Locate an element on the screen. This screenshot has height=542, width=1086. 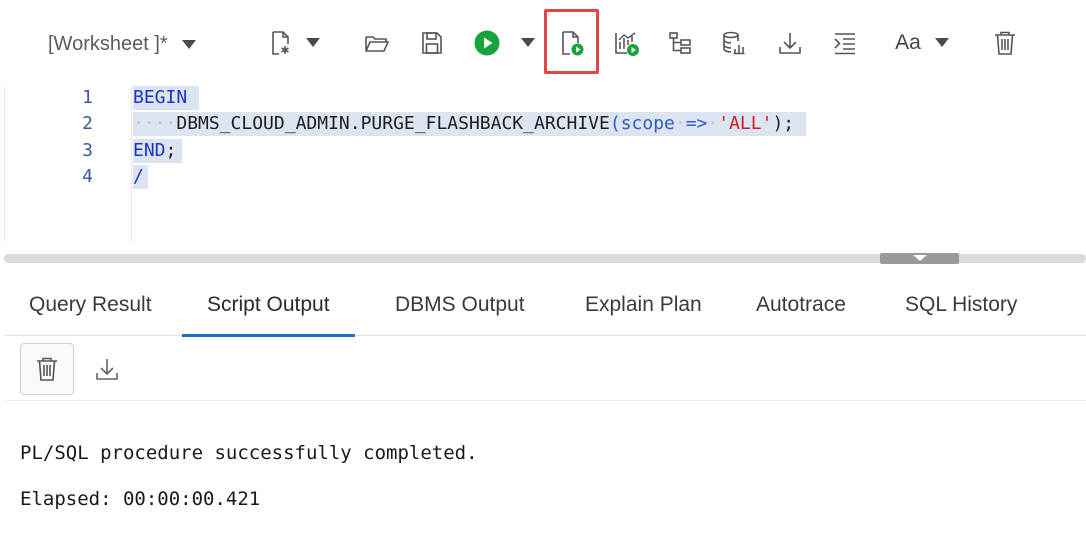
open-folder-icon is located at coordinates (377, 44).